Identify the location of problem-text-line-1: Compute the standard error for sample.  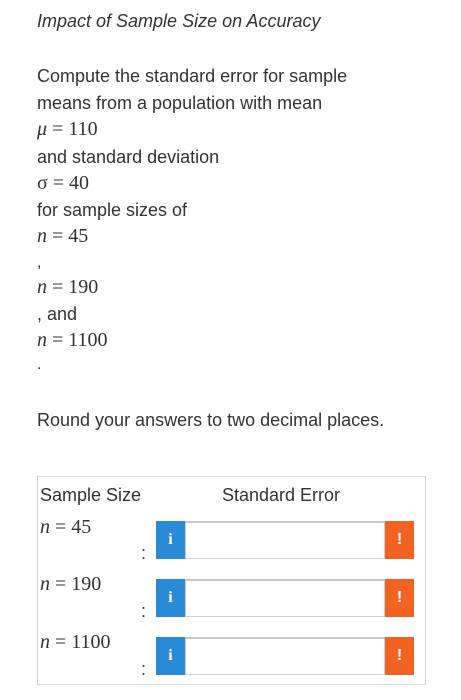
(192, 76).